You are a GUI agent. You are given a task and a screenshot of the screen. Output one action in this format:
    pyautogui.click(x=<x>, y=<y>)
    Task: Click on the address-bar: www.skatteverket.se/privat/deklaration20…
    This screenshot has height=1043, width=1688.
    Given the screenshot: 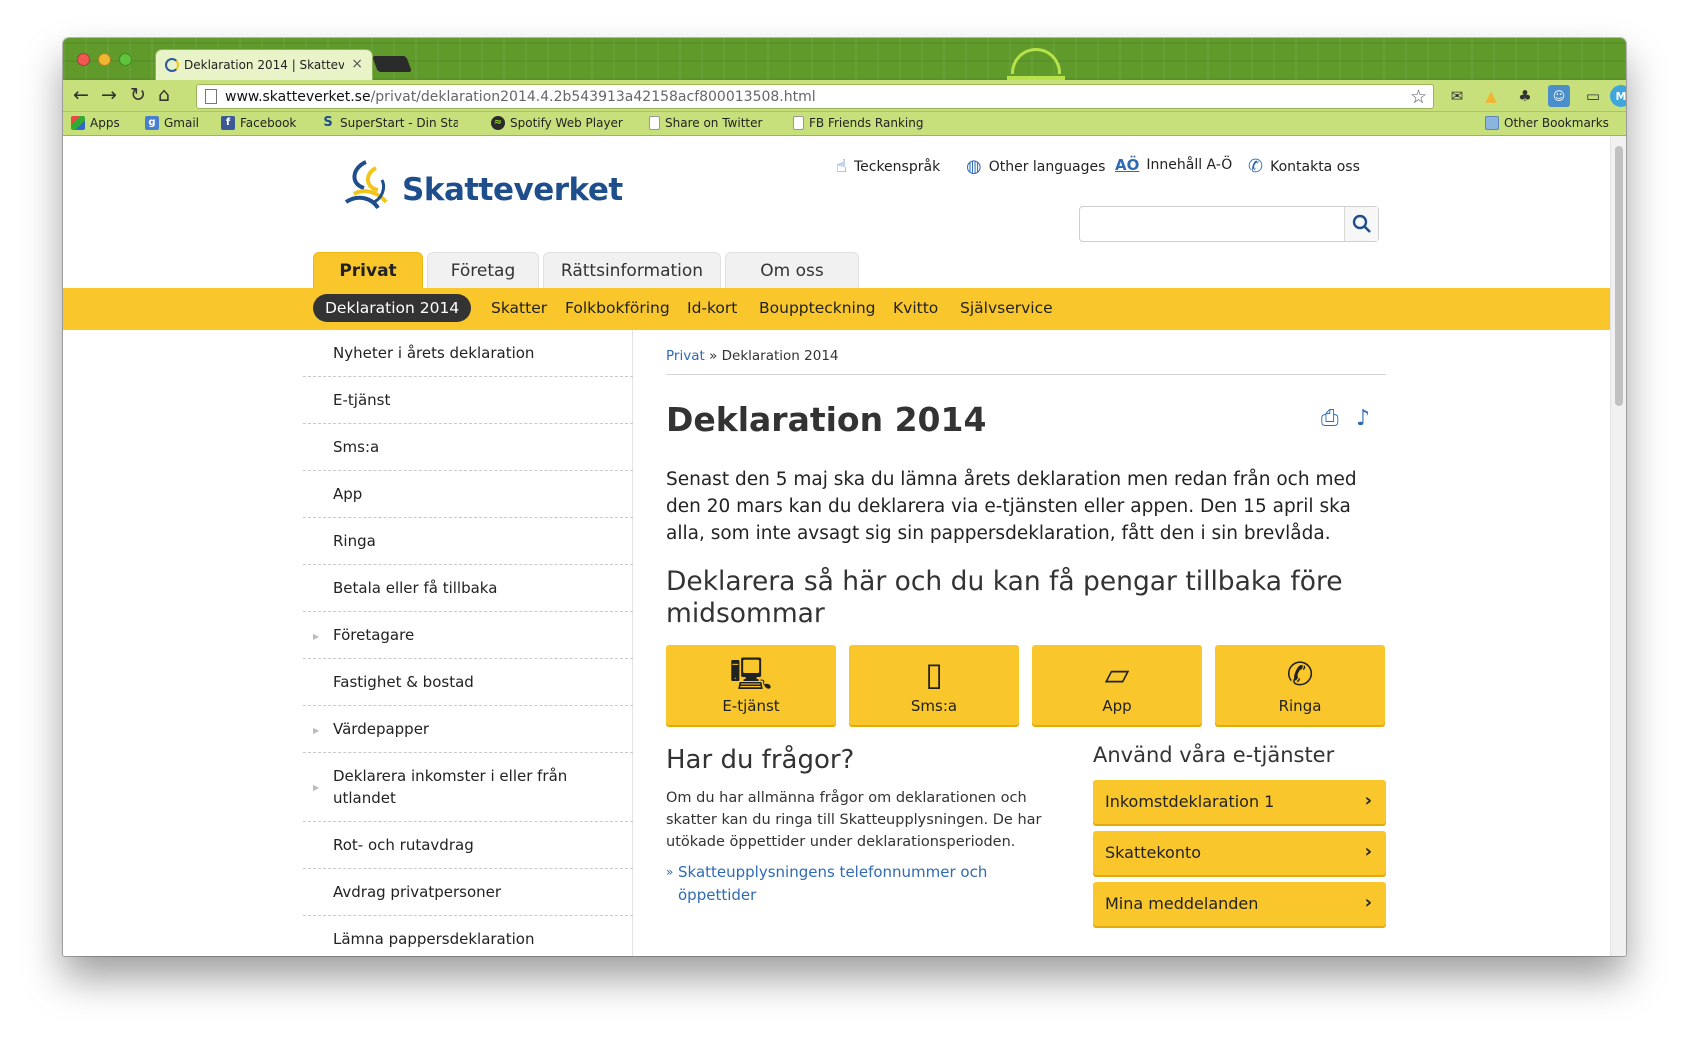 What is the action you would take?
    pyautogui.click(x=815, y=96)
    